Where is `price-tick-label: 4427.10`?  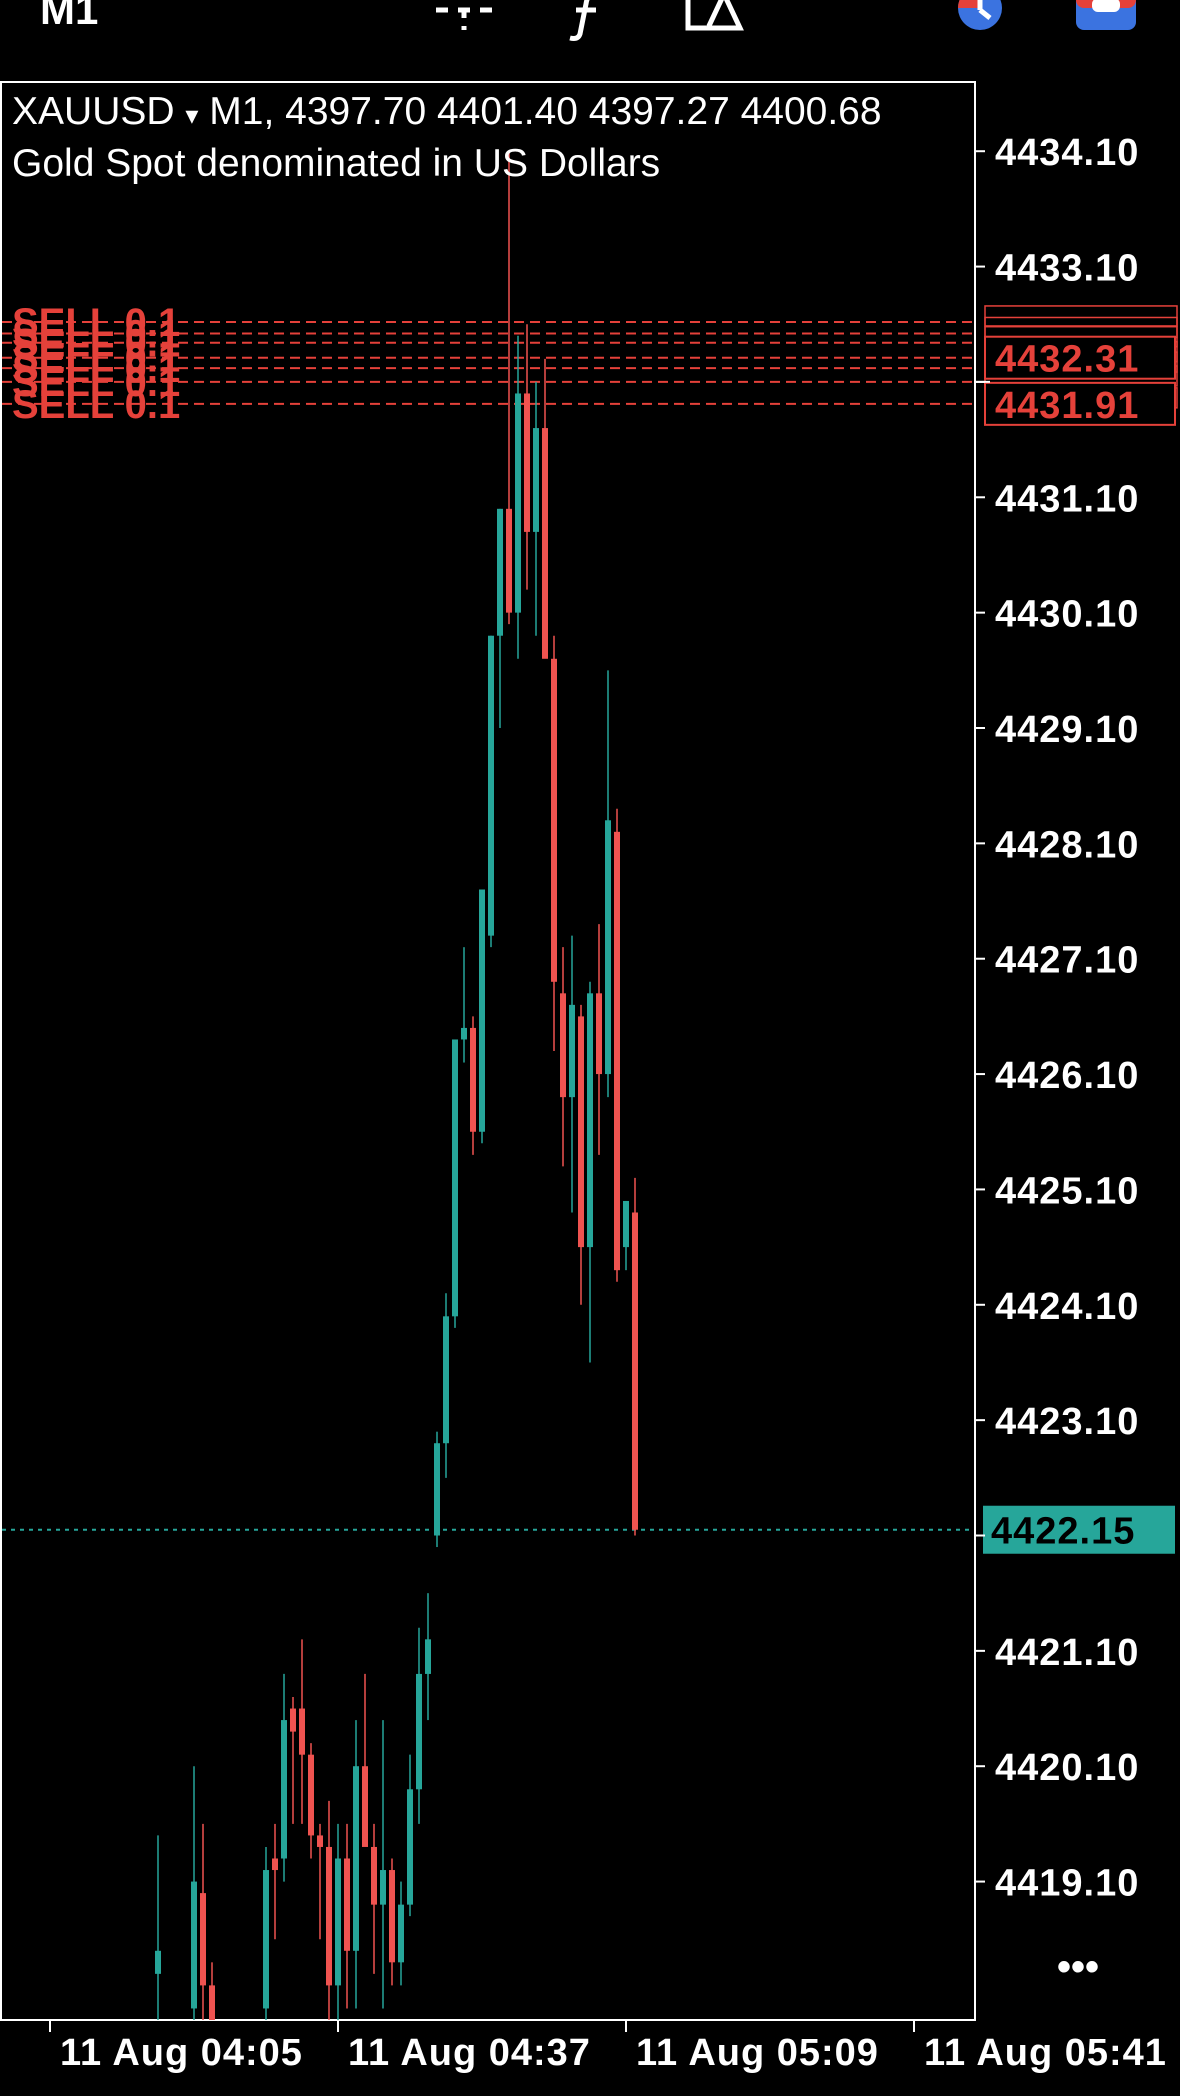 price-tick-label: 4427.10 is located at coordinates (1067, 961).